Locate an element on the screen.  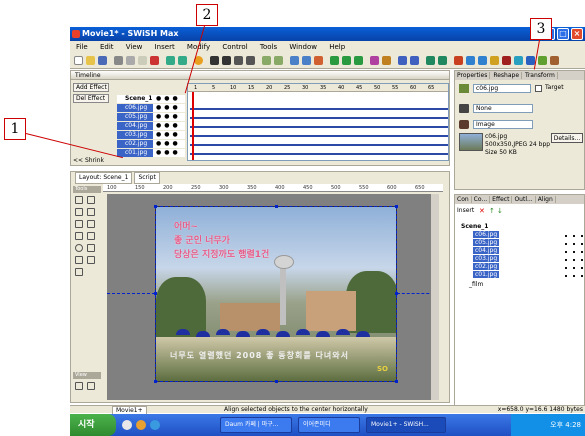
save-icon is located at coordinates (102, 60).